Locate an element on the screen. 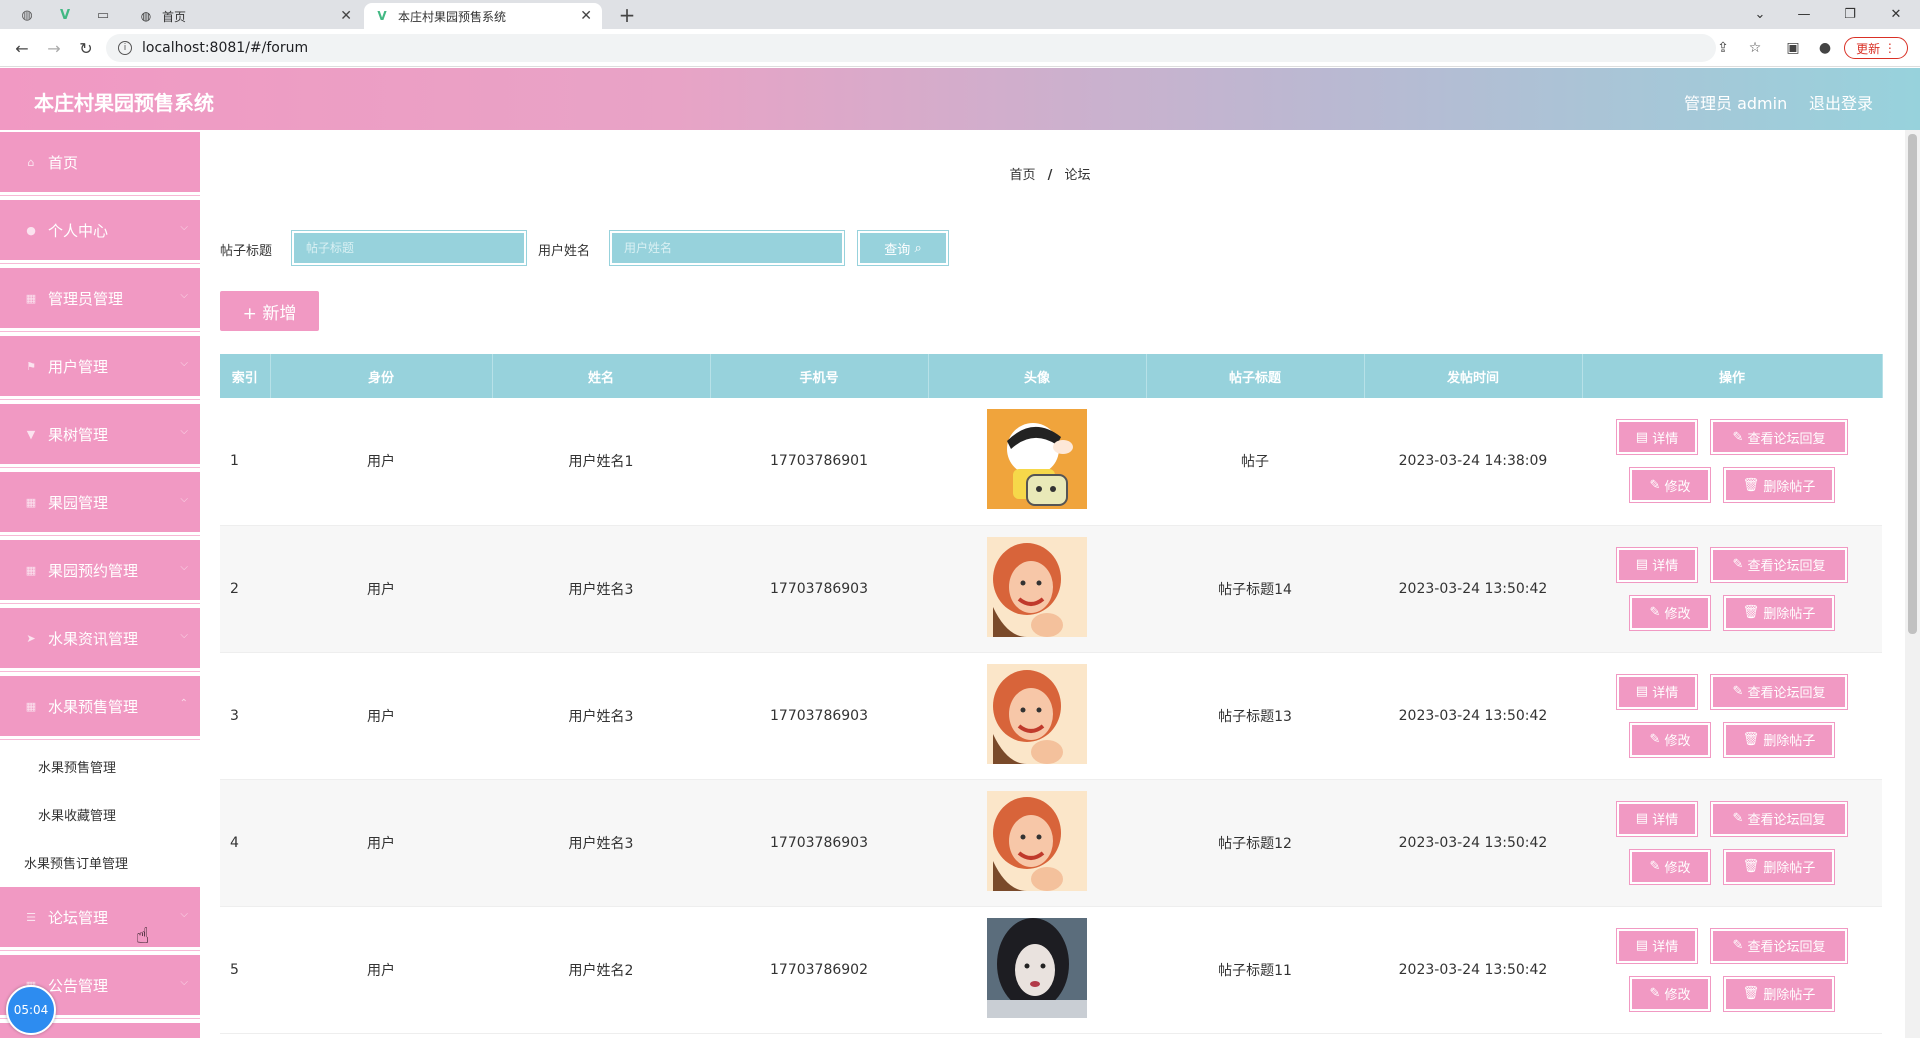 The width and height of the screenshot is (1920, 1038). minimize-button: — is located at coordinates (1804, 14).